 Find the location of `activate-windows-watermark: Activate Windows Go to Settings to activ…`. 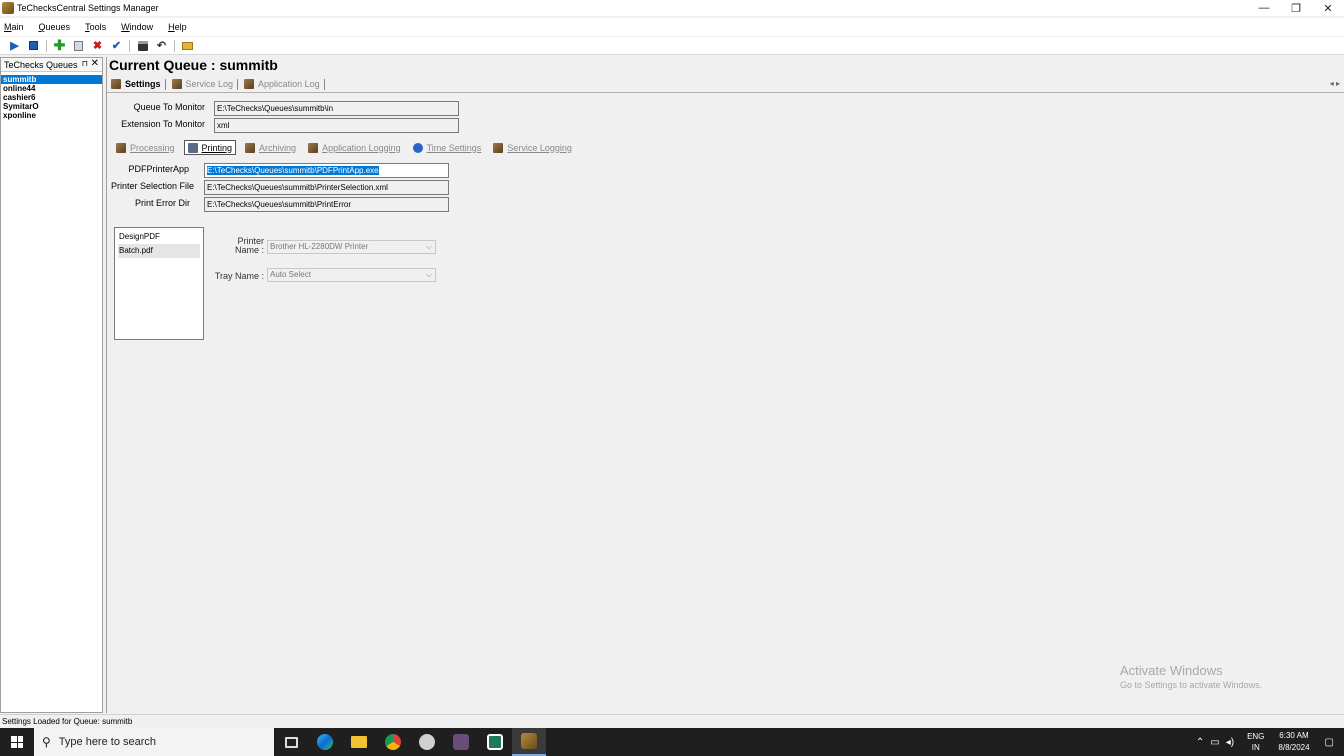

activate-windows-watermark: Activate Windows Go to Settings to activ… is located at coordinates (1191, 676).